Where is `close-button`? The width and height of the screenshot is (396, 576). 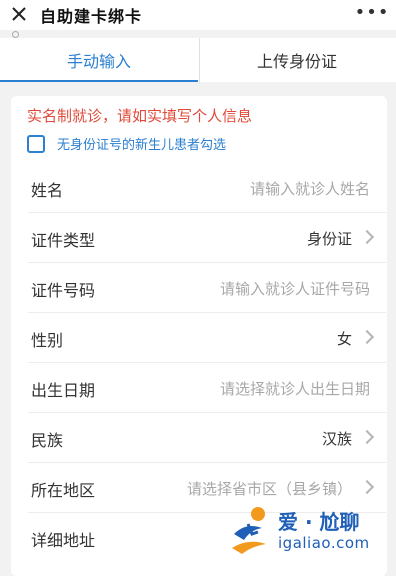 close-button is located at coordinates (19, 14).